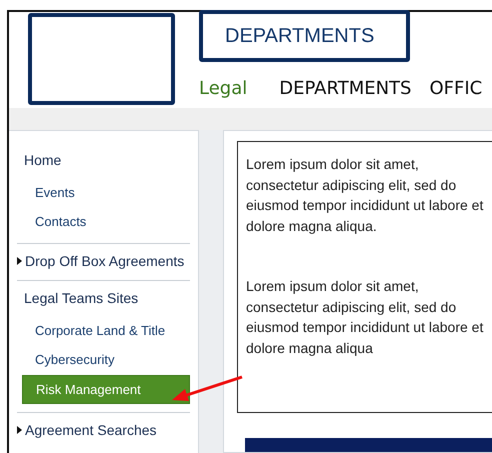  I want to click on paragraph: Lorem ipsum dolor sit amet, consectetur adipiscing elit, sed do eiusmod tempor incididunt ut labore et dolore magna aliqua, so click(365, 317).